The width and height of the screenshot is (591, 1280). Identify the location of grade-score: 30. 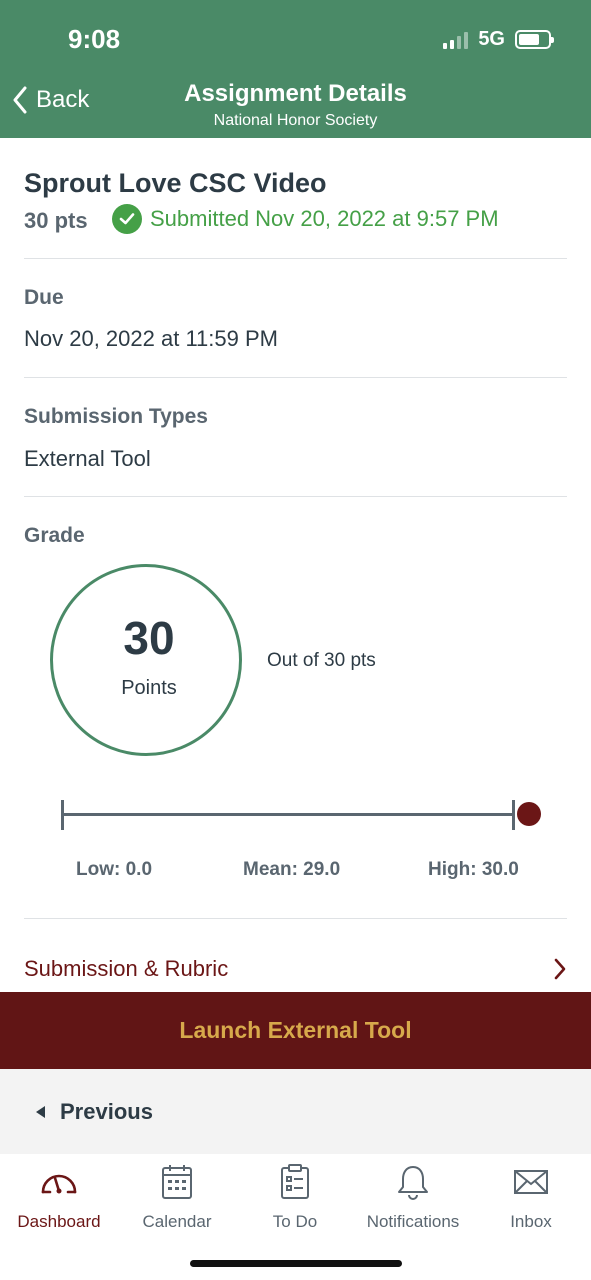
(149, 638).